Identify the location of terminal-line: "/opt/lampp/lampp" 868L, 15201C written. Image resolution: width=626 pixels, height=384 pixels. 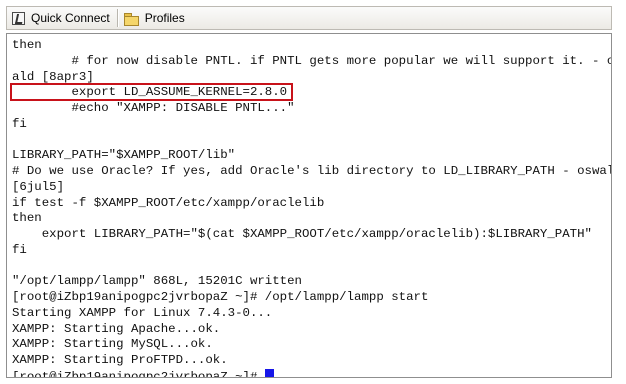
(157, 281).